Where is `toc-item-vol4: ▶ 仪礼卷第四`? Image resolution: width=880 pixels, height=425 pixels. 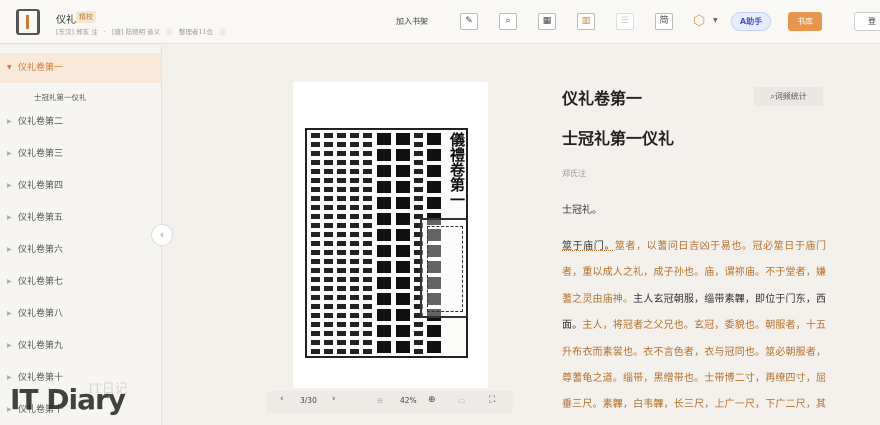 toc-item-vol4: ▶ 仪礼卷第四 is located at coordinates (80, 186).